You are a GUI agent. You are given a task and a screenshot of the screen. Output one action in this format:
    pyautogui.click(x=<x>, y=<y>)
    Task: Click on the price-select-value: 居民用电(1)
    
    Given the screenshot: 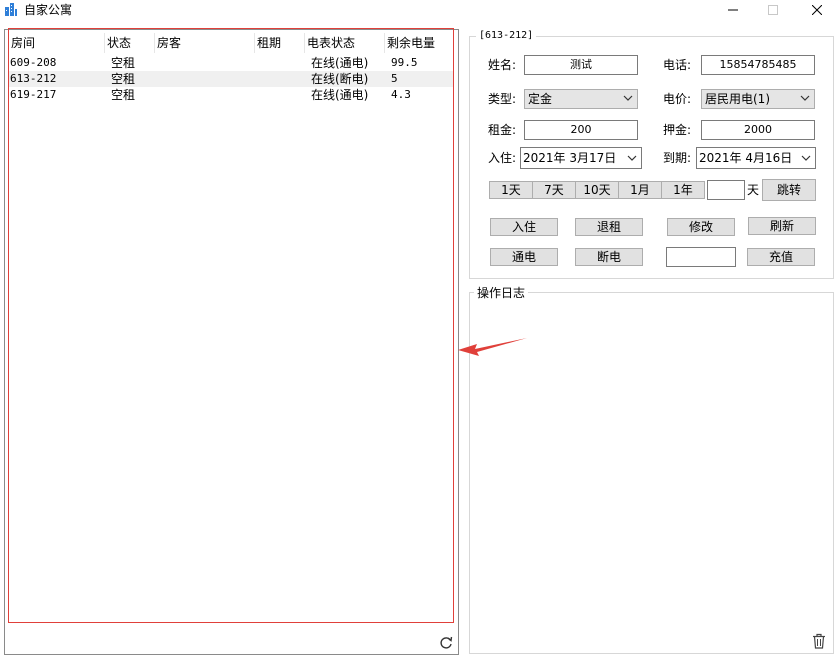 What is the action you would take?
    pyautogui.click(x=737, y=99)
    